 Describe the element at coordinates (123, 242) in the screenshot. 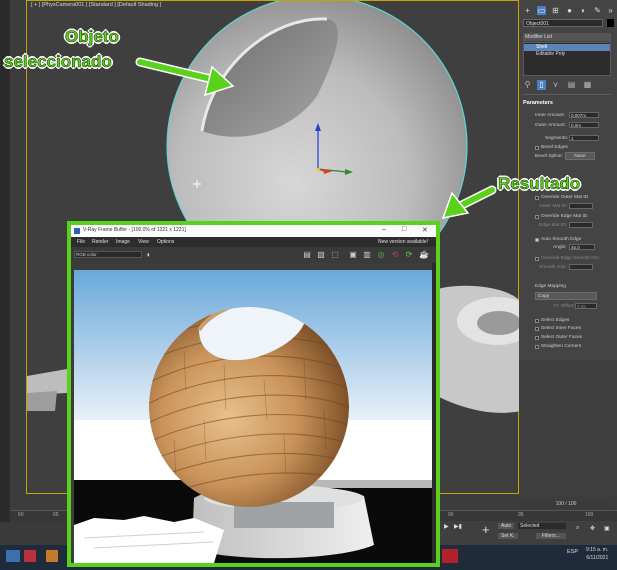

I see `menu-image: Image` at that location.